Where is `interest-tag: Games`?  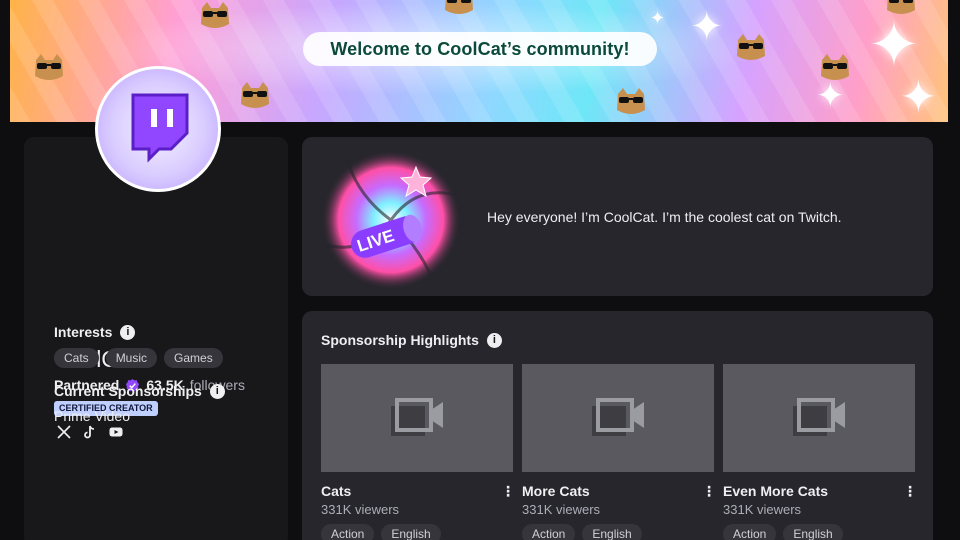
interest-tag: Games is located at coordinates (193, 358).